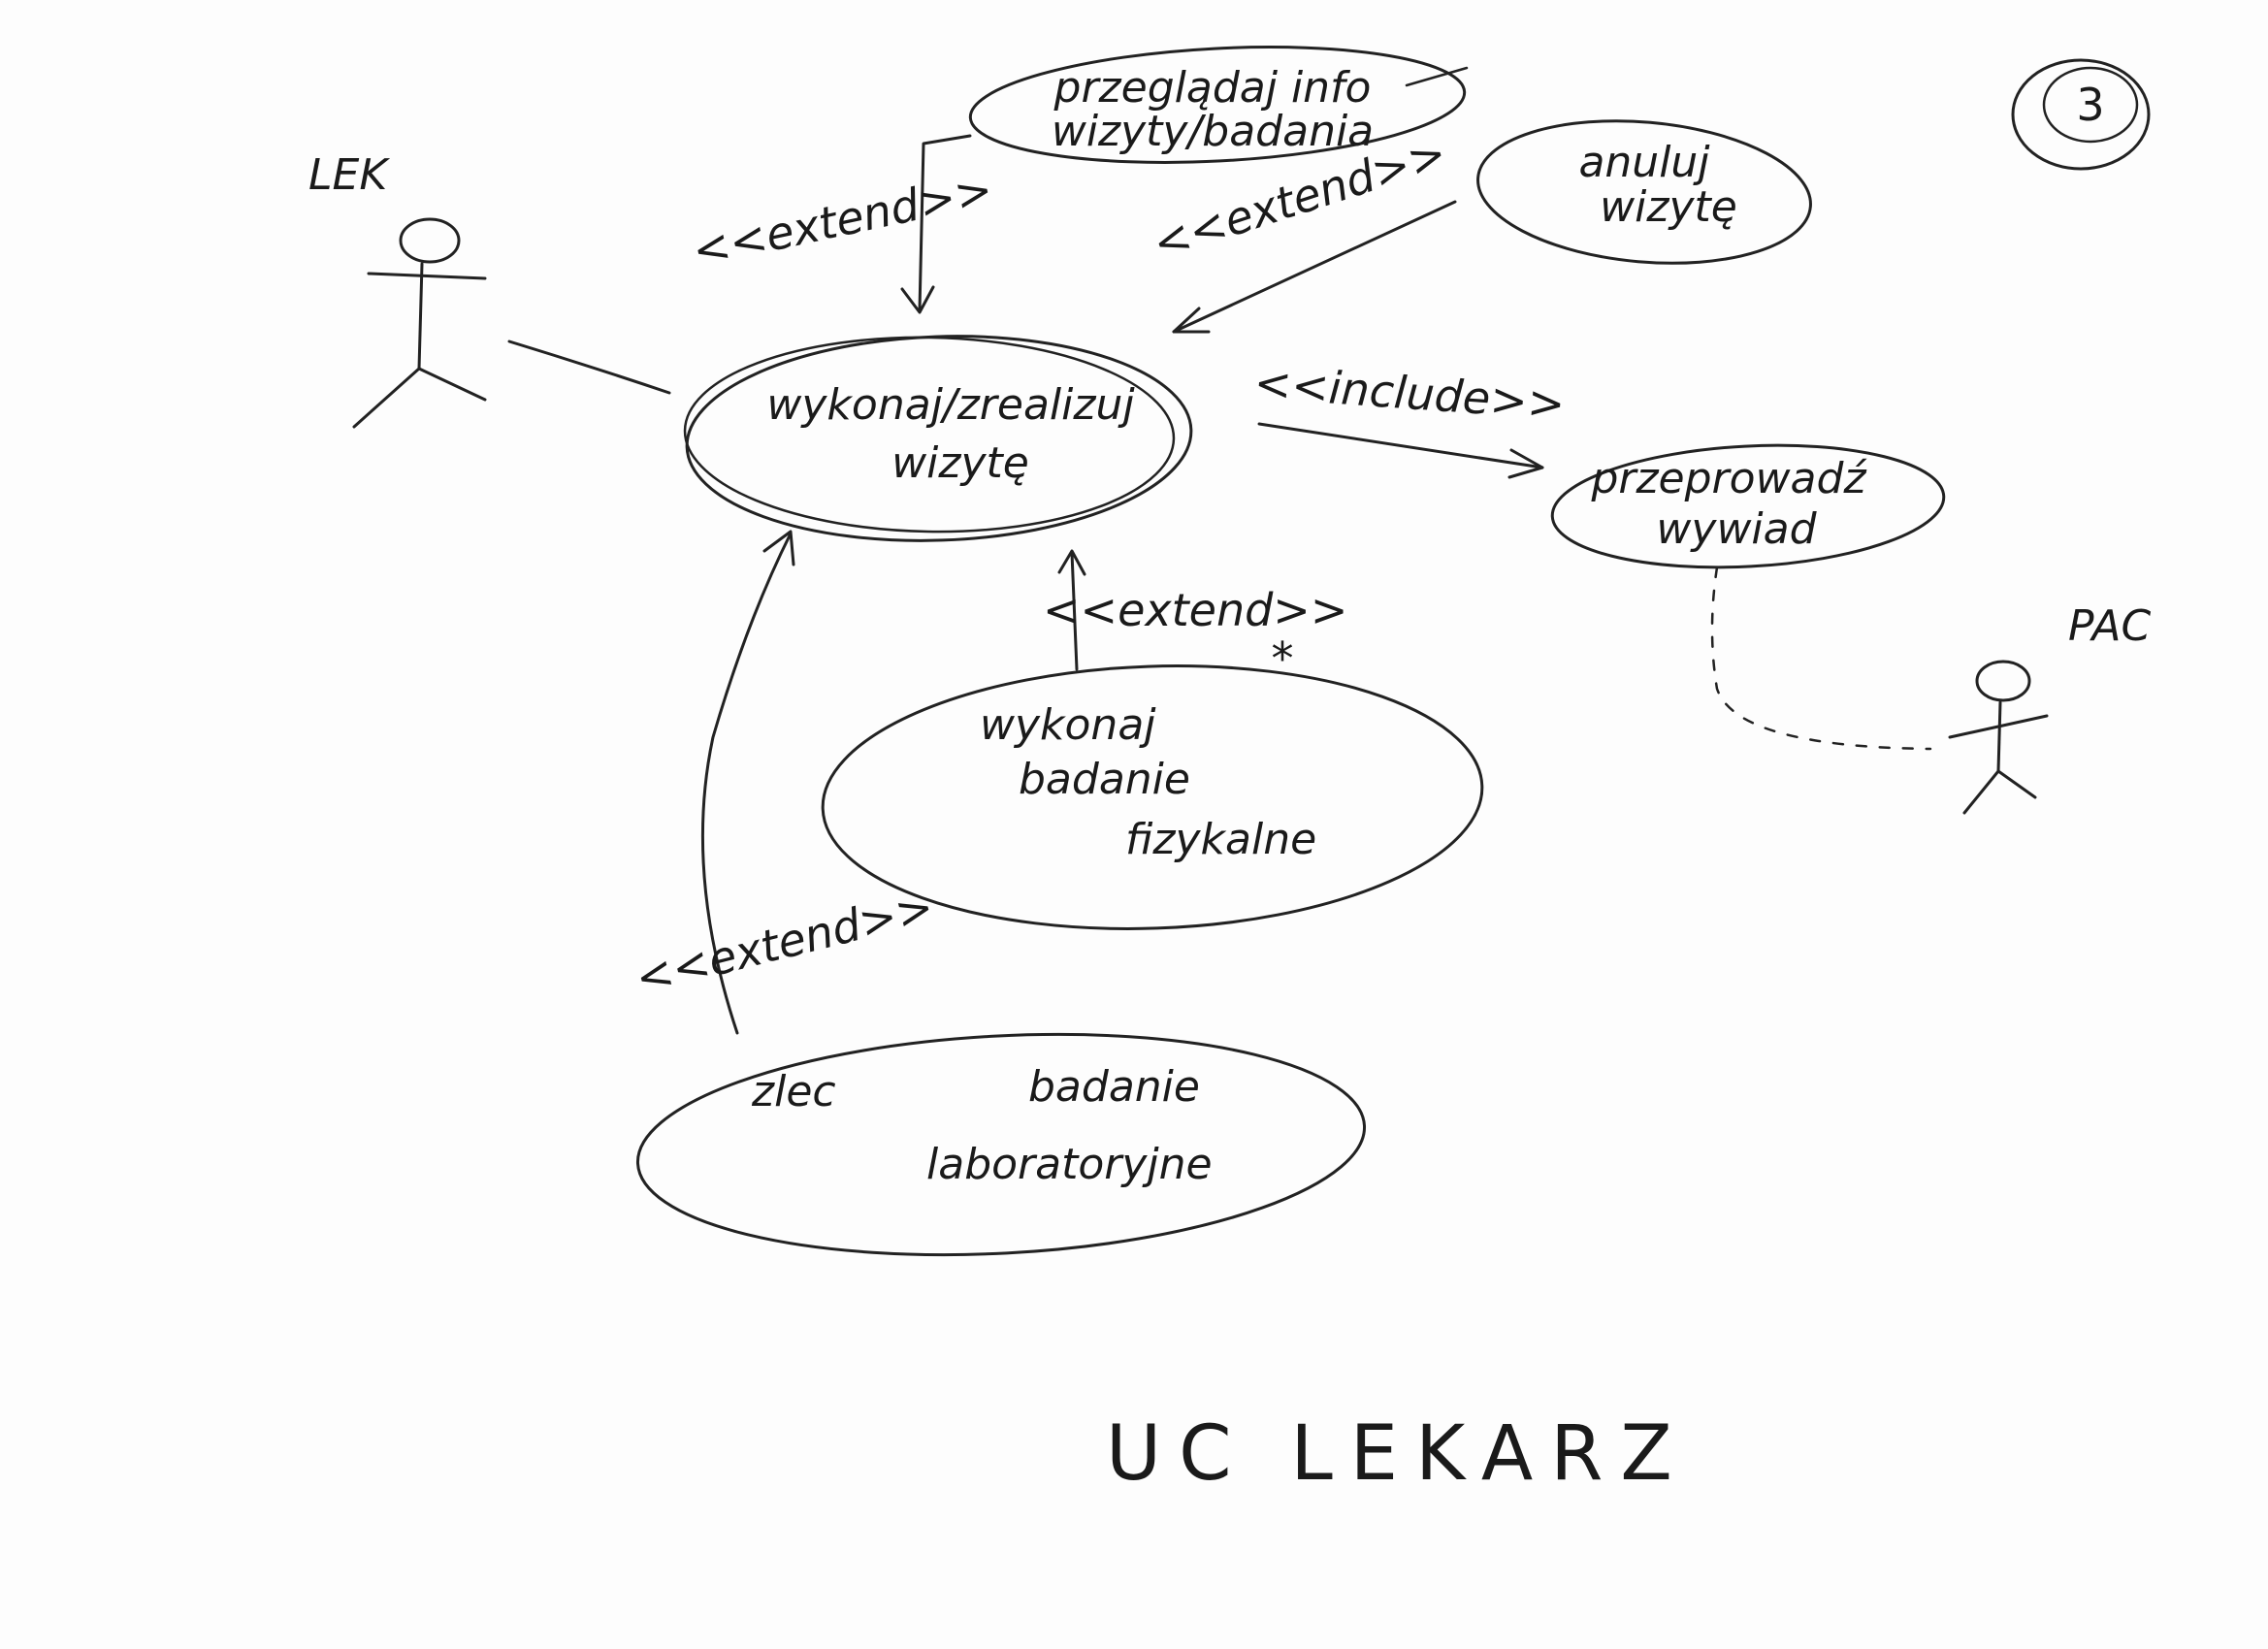 The height and width of the screenshot is (1649, 2268). Describe the element at coordinates (349, 175) in the screenshot. I see `actor-lek-label: LEK` at that location.